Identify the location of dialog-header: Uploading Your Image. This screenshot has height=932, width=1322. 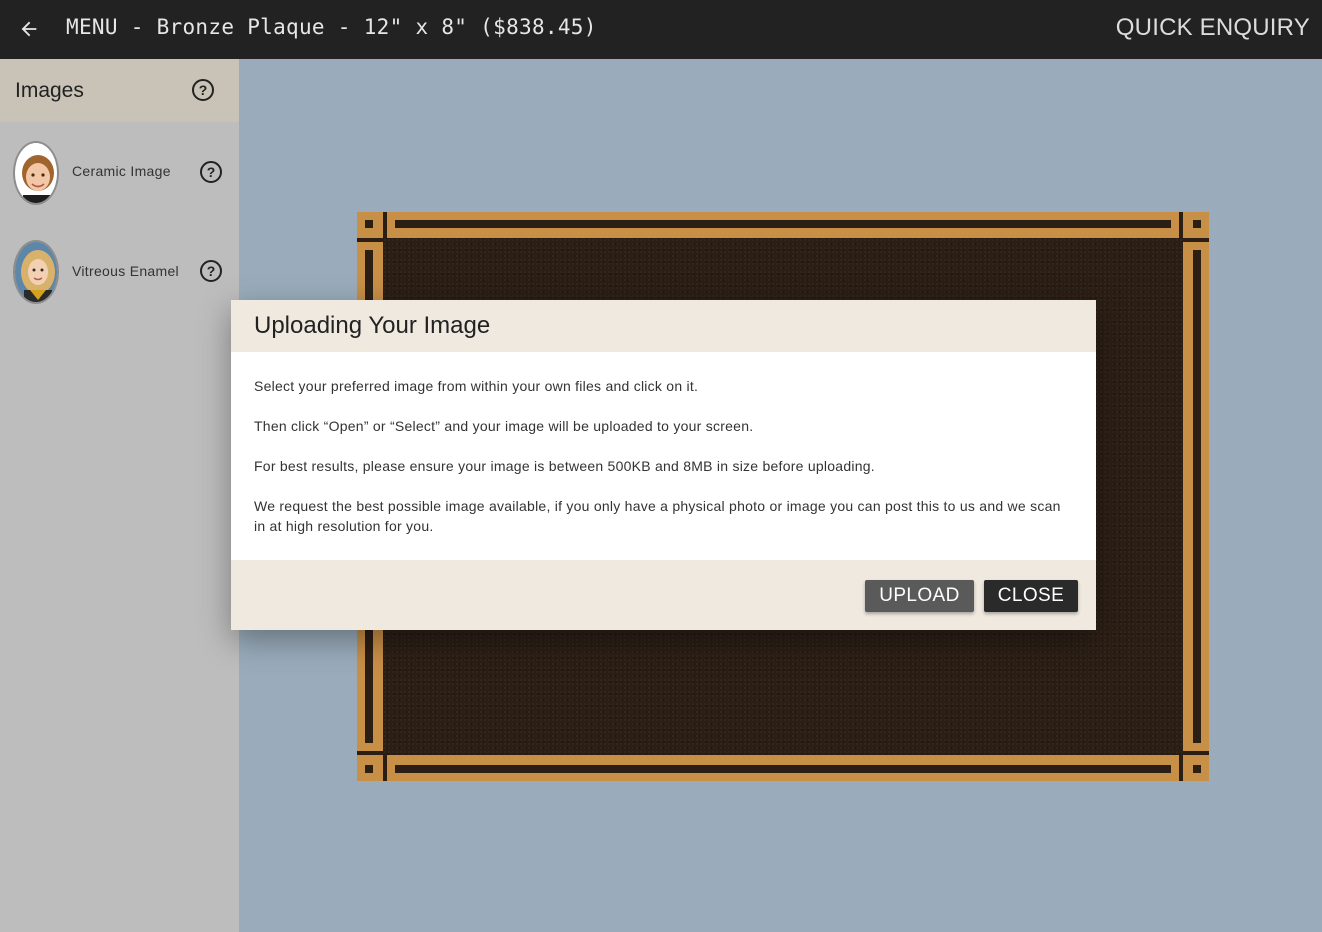
(663, 326).